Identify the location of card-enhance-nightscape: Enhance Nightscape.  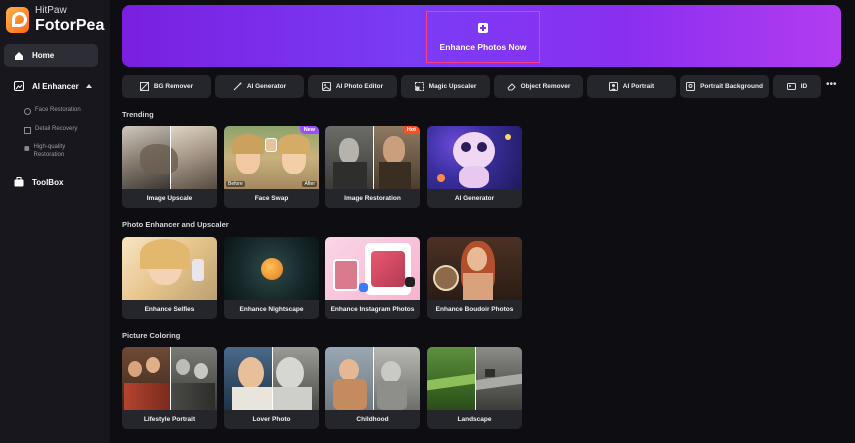
(271, 278).